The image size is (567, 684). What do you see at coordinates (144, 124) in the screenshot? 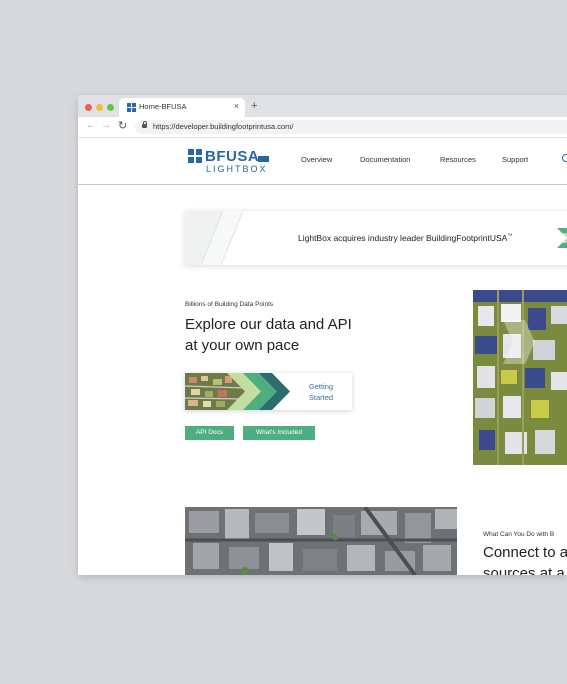
I see `lock-icon` at bounding box center [144, 124].